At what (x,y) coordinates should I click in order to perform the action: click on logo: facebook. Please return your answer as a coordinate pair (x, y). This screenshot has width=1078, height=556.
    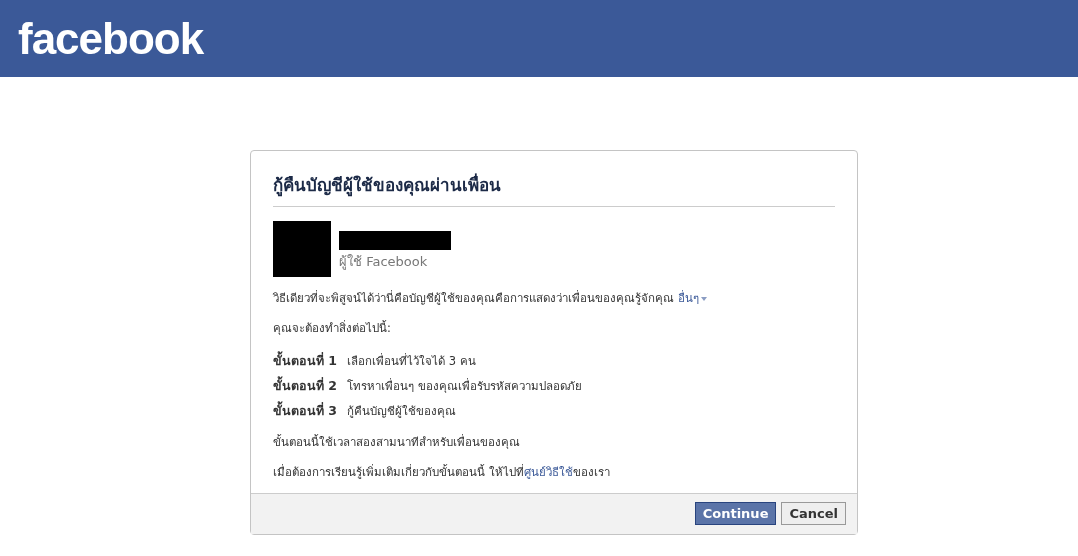
    Looking at the image, I should click on (111, 38).